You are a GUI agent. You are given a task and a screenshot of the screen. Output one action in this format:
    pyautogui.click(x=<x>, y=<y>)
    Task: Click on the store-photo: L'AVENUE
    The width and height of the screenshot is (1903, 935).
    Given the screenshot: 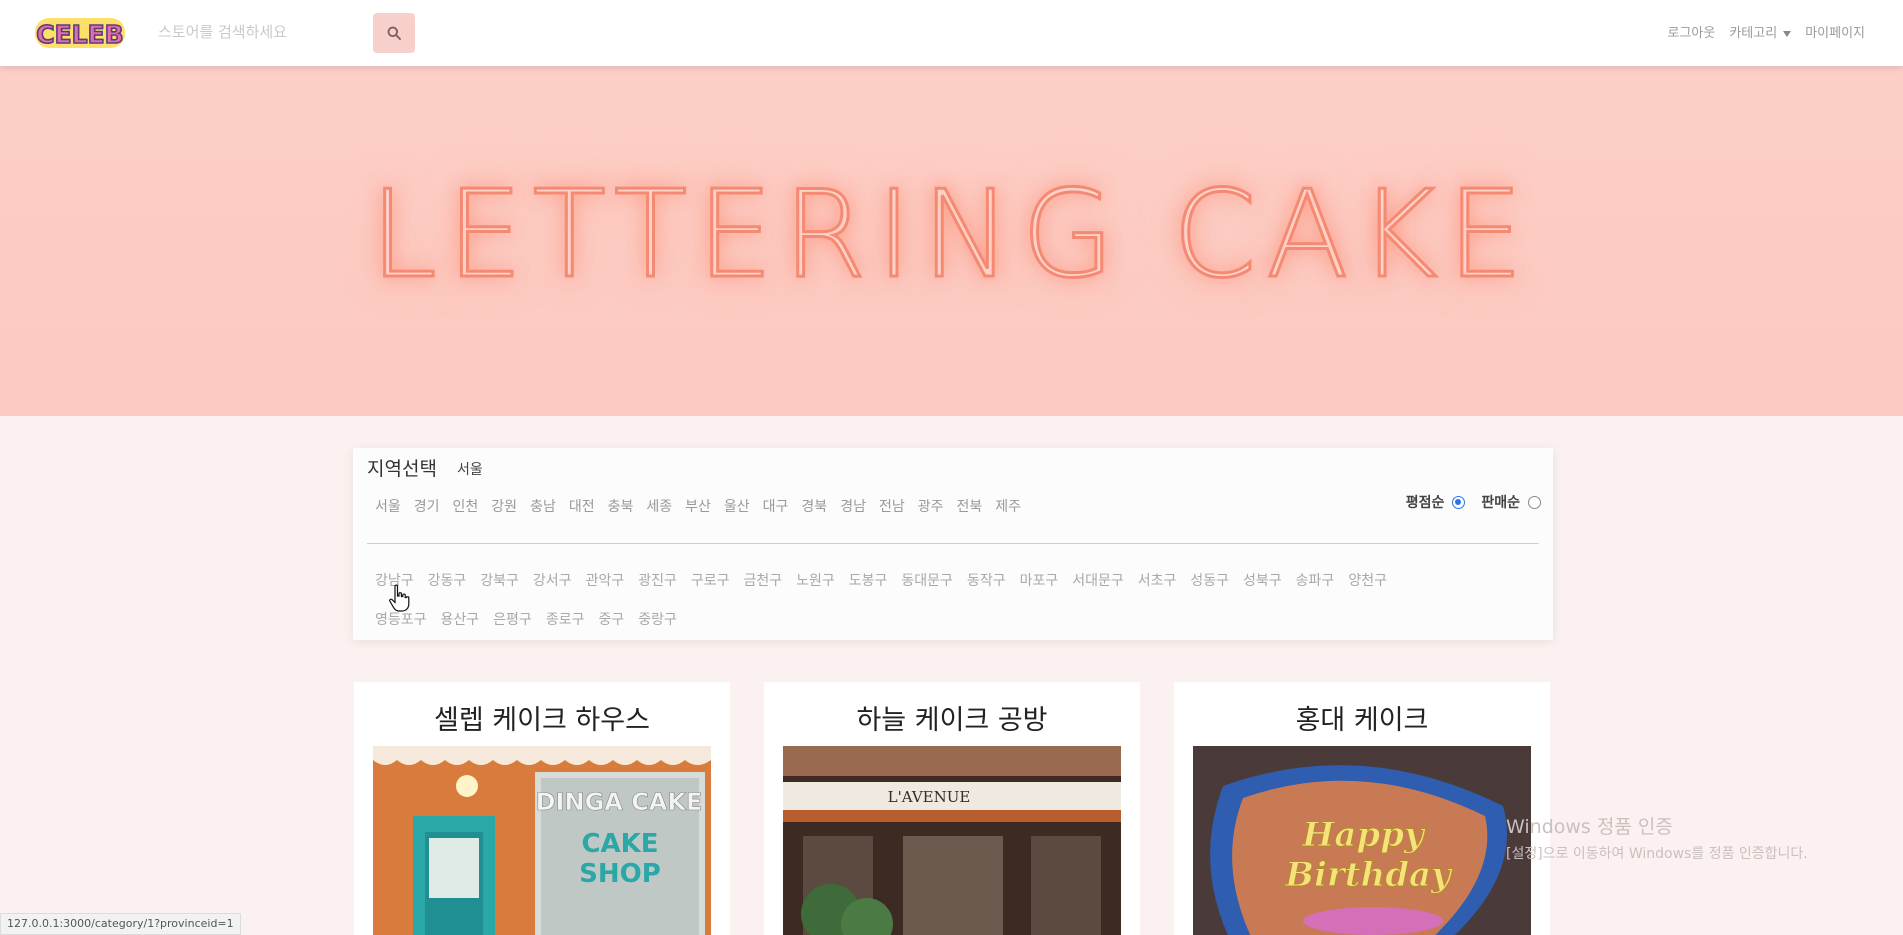 What is the action you would take?
    pyautogui.click(x=952, y=840)
    